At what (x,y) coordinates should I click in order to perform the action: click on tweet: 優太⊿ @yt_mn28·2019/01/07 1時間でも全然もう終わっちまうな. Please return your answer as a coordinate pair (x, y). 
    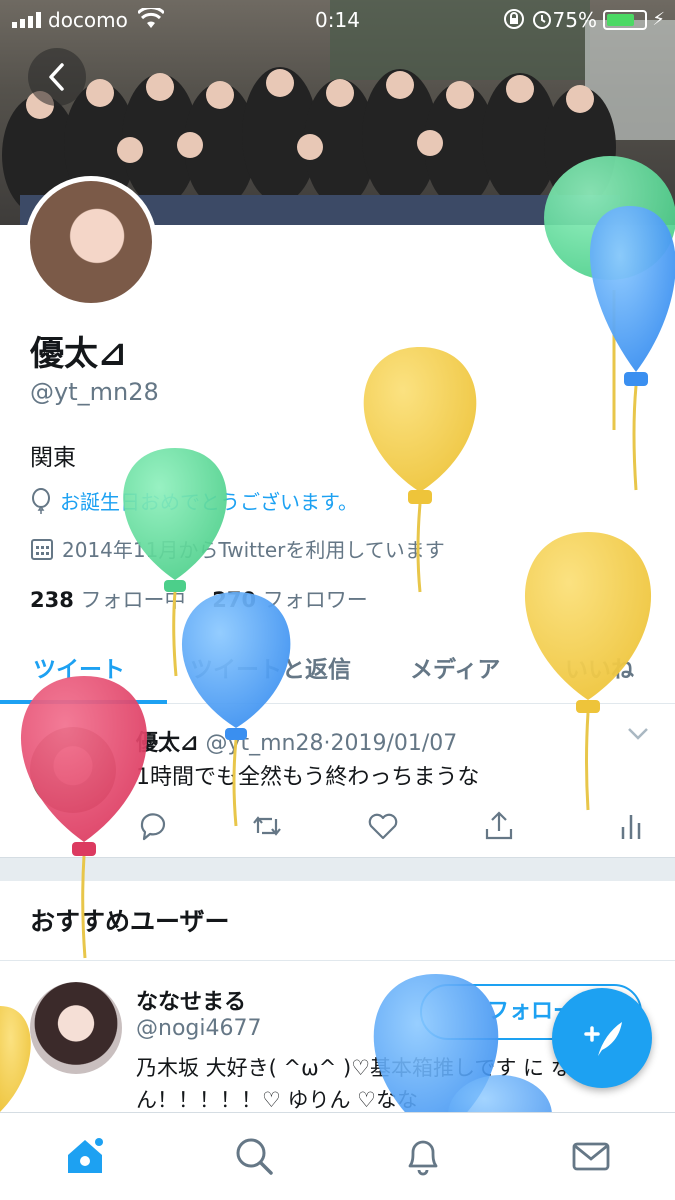
    Looking at the image, I should click on (337, 781).